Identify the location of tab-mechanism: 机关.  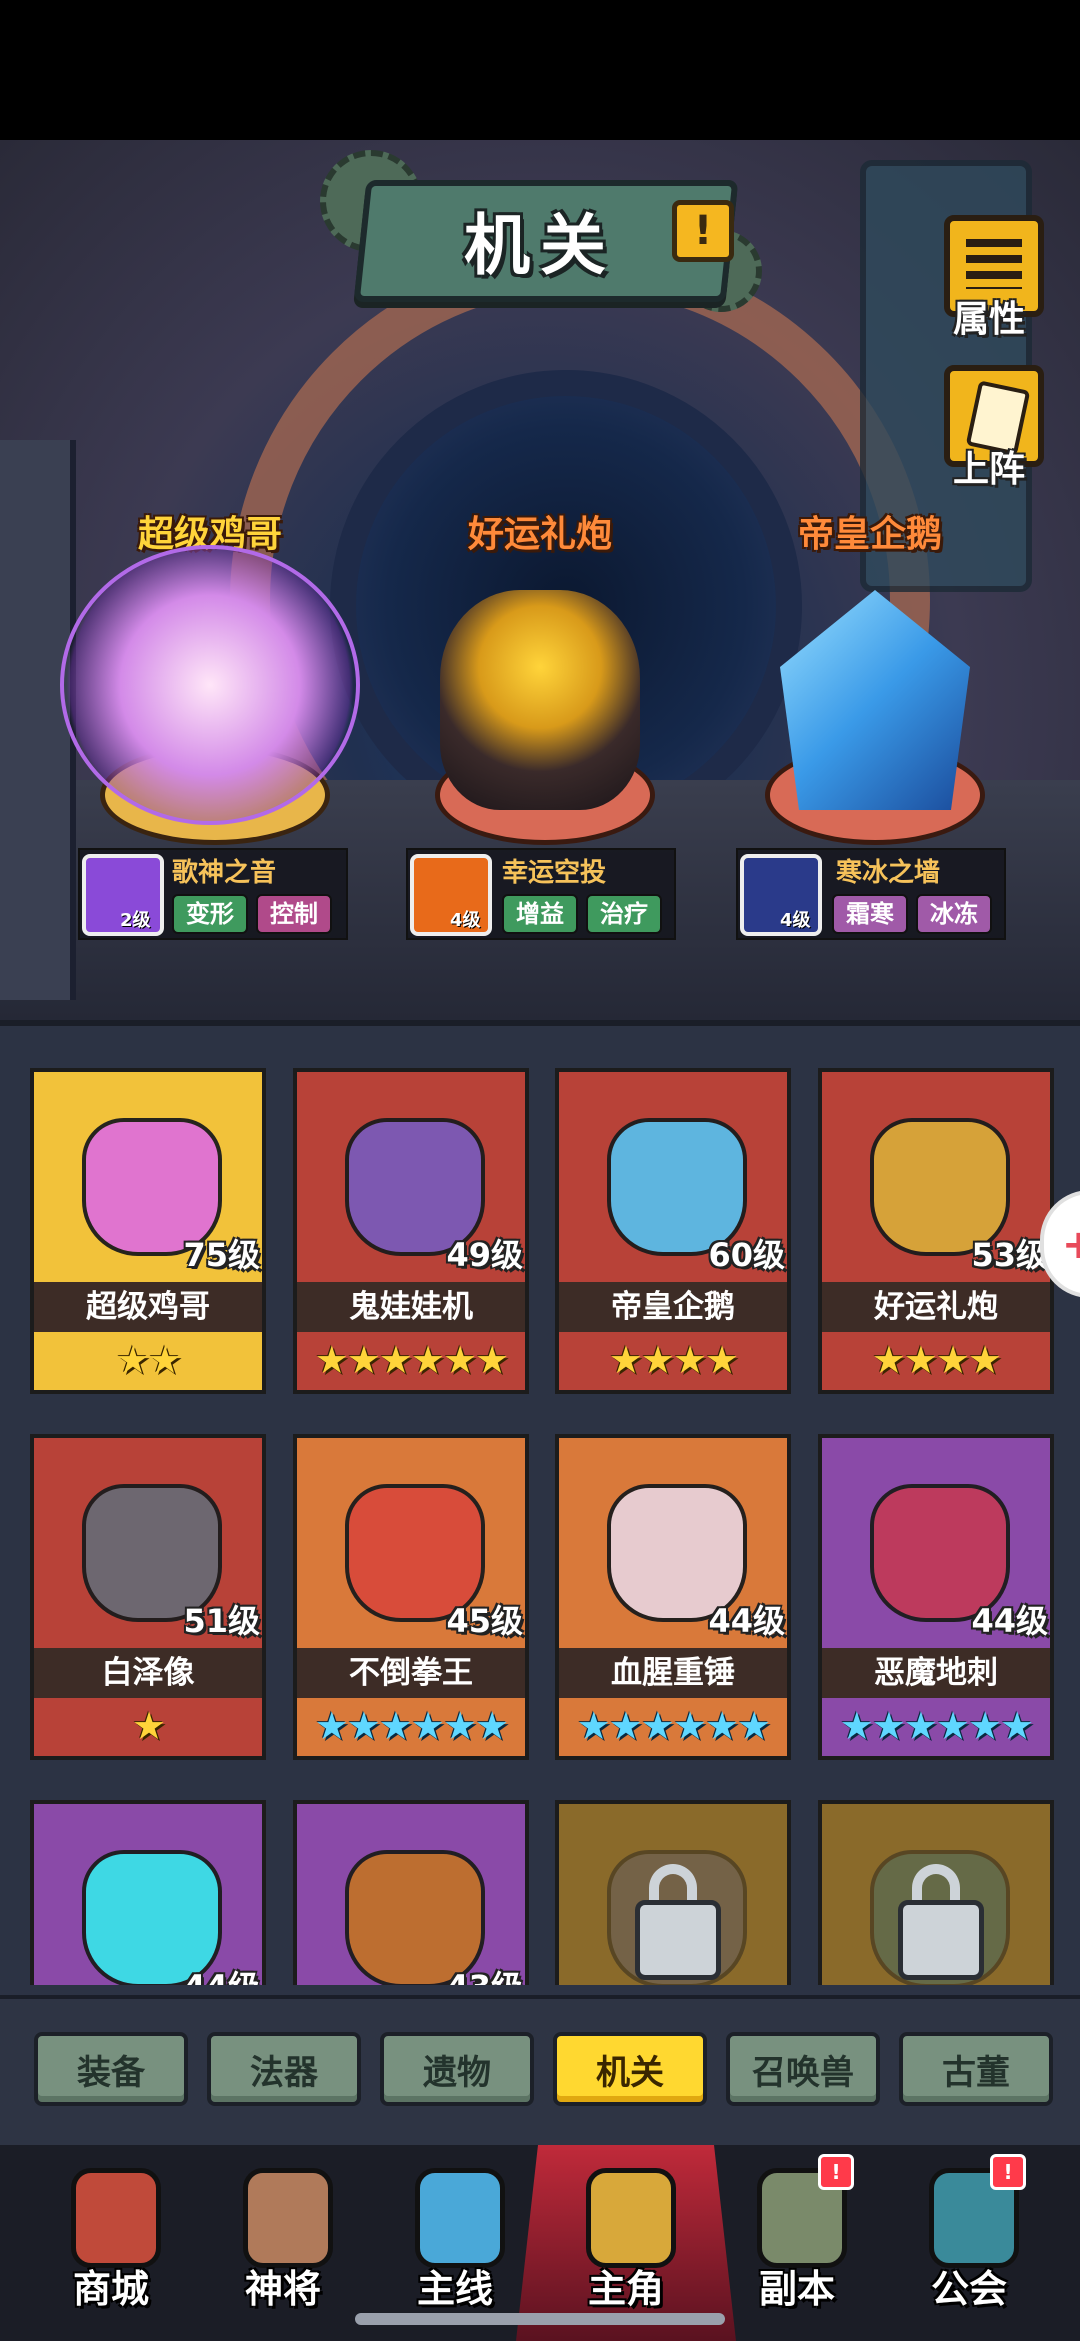
(630, 2069).